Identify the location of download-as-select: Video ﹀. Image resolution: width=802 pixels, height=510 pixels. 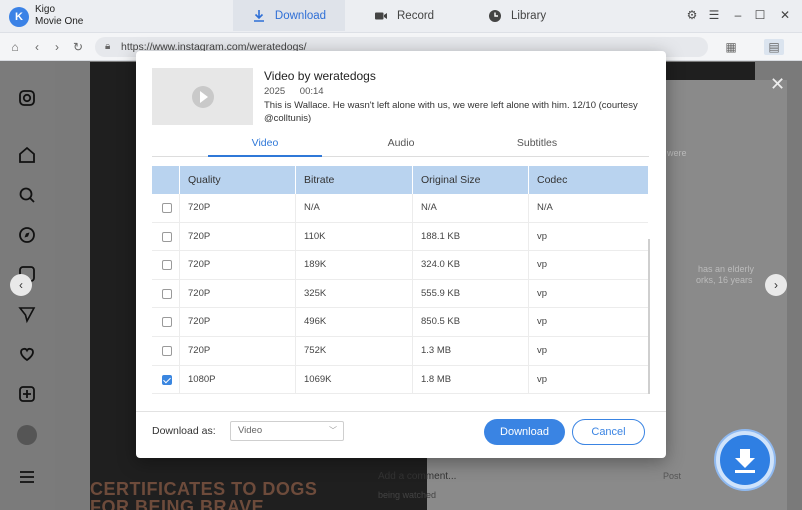
(287, 431).